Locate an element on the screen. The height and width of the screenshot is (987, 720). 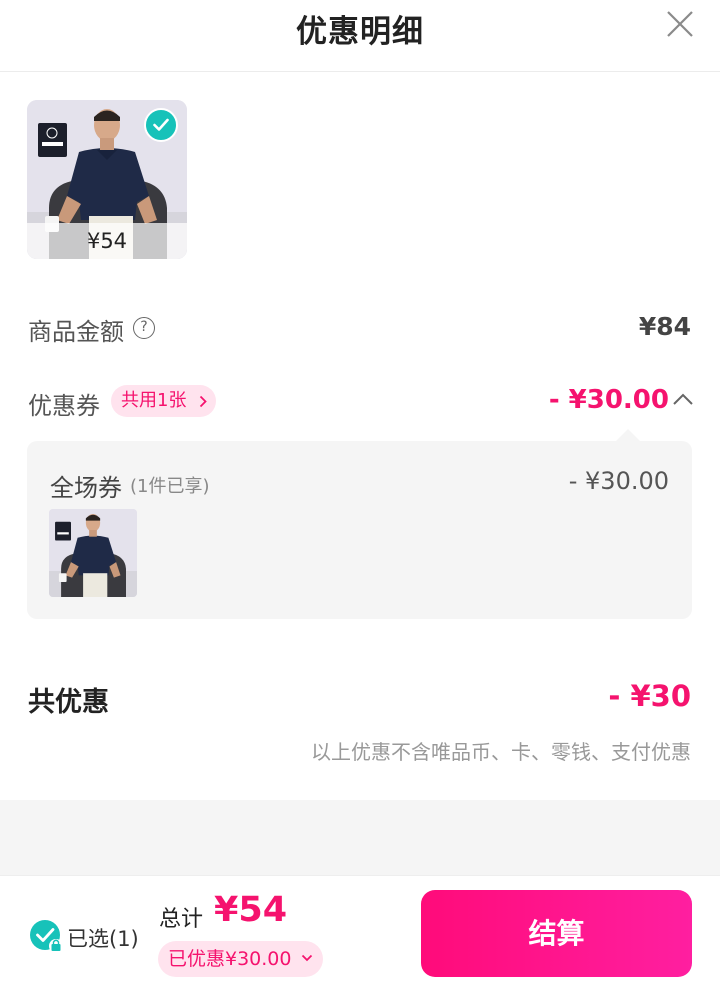
page-title: 优惠明细 is located at coordinates (360, 32).